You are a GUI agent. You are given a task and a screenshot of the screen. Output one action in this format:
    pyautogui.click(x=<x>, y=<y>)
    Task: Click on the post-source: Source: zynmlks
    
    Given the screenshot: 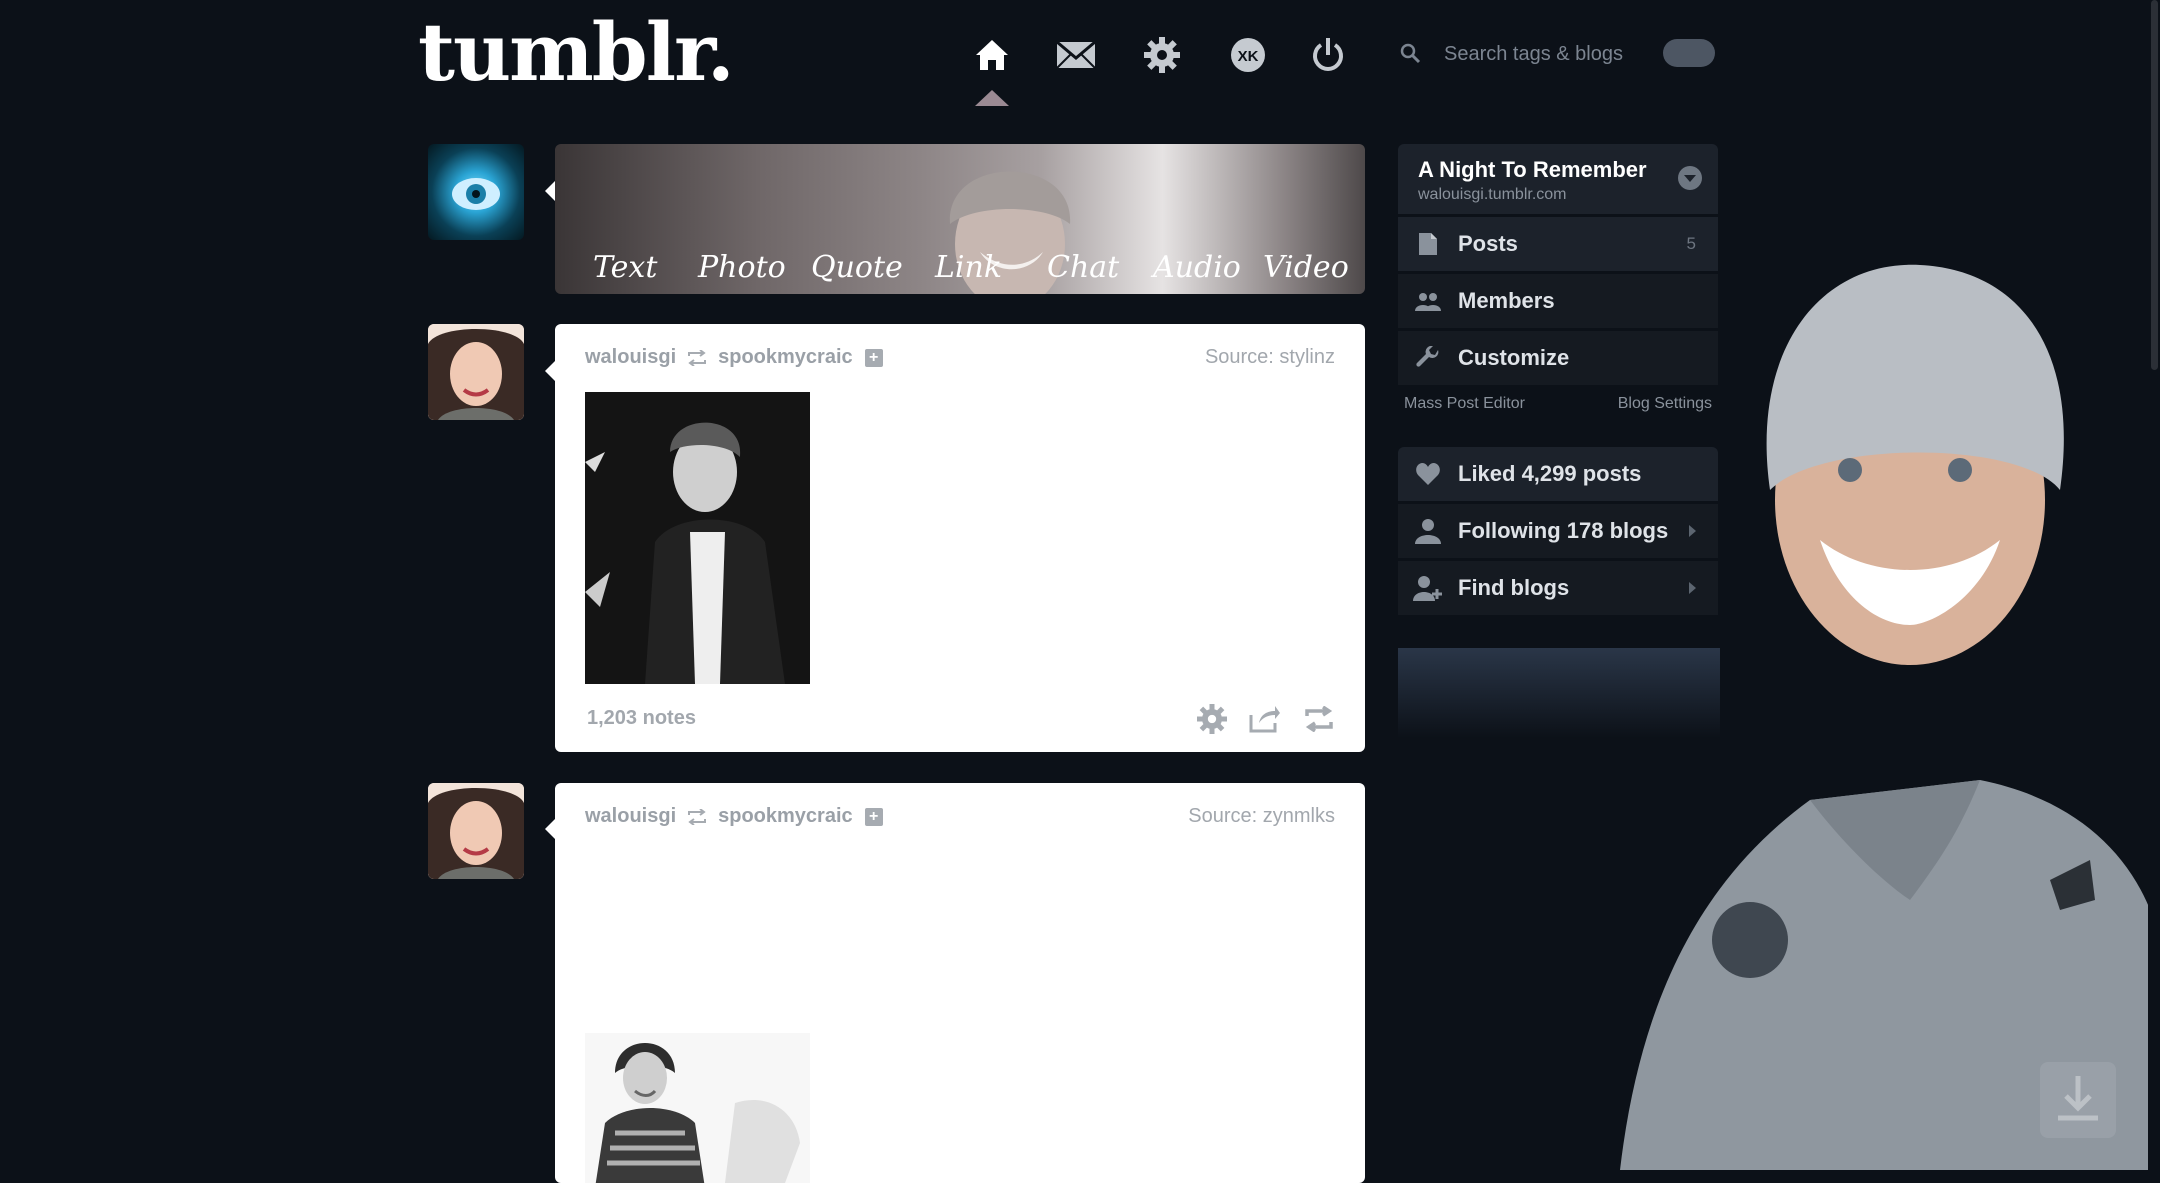 What is the action you would take?
    pyautogui.click(x=1261, y=816)
    